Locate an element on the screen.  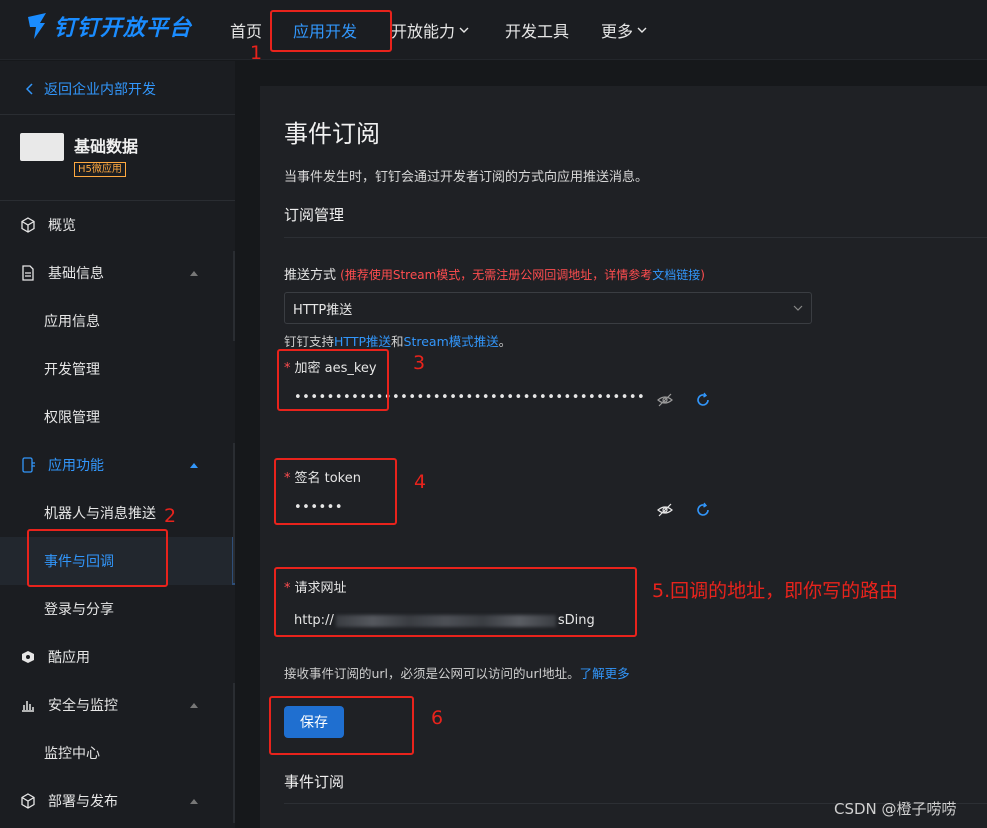
back-link-label: 返回企业内部开发 is located at coordinates (100, 90).